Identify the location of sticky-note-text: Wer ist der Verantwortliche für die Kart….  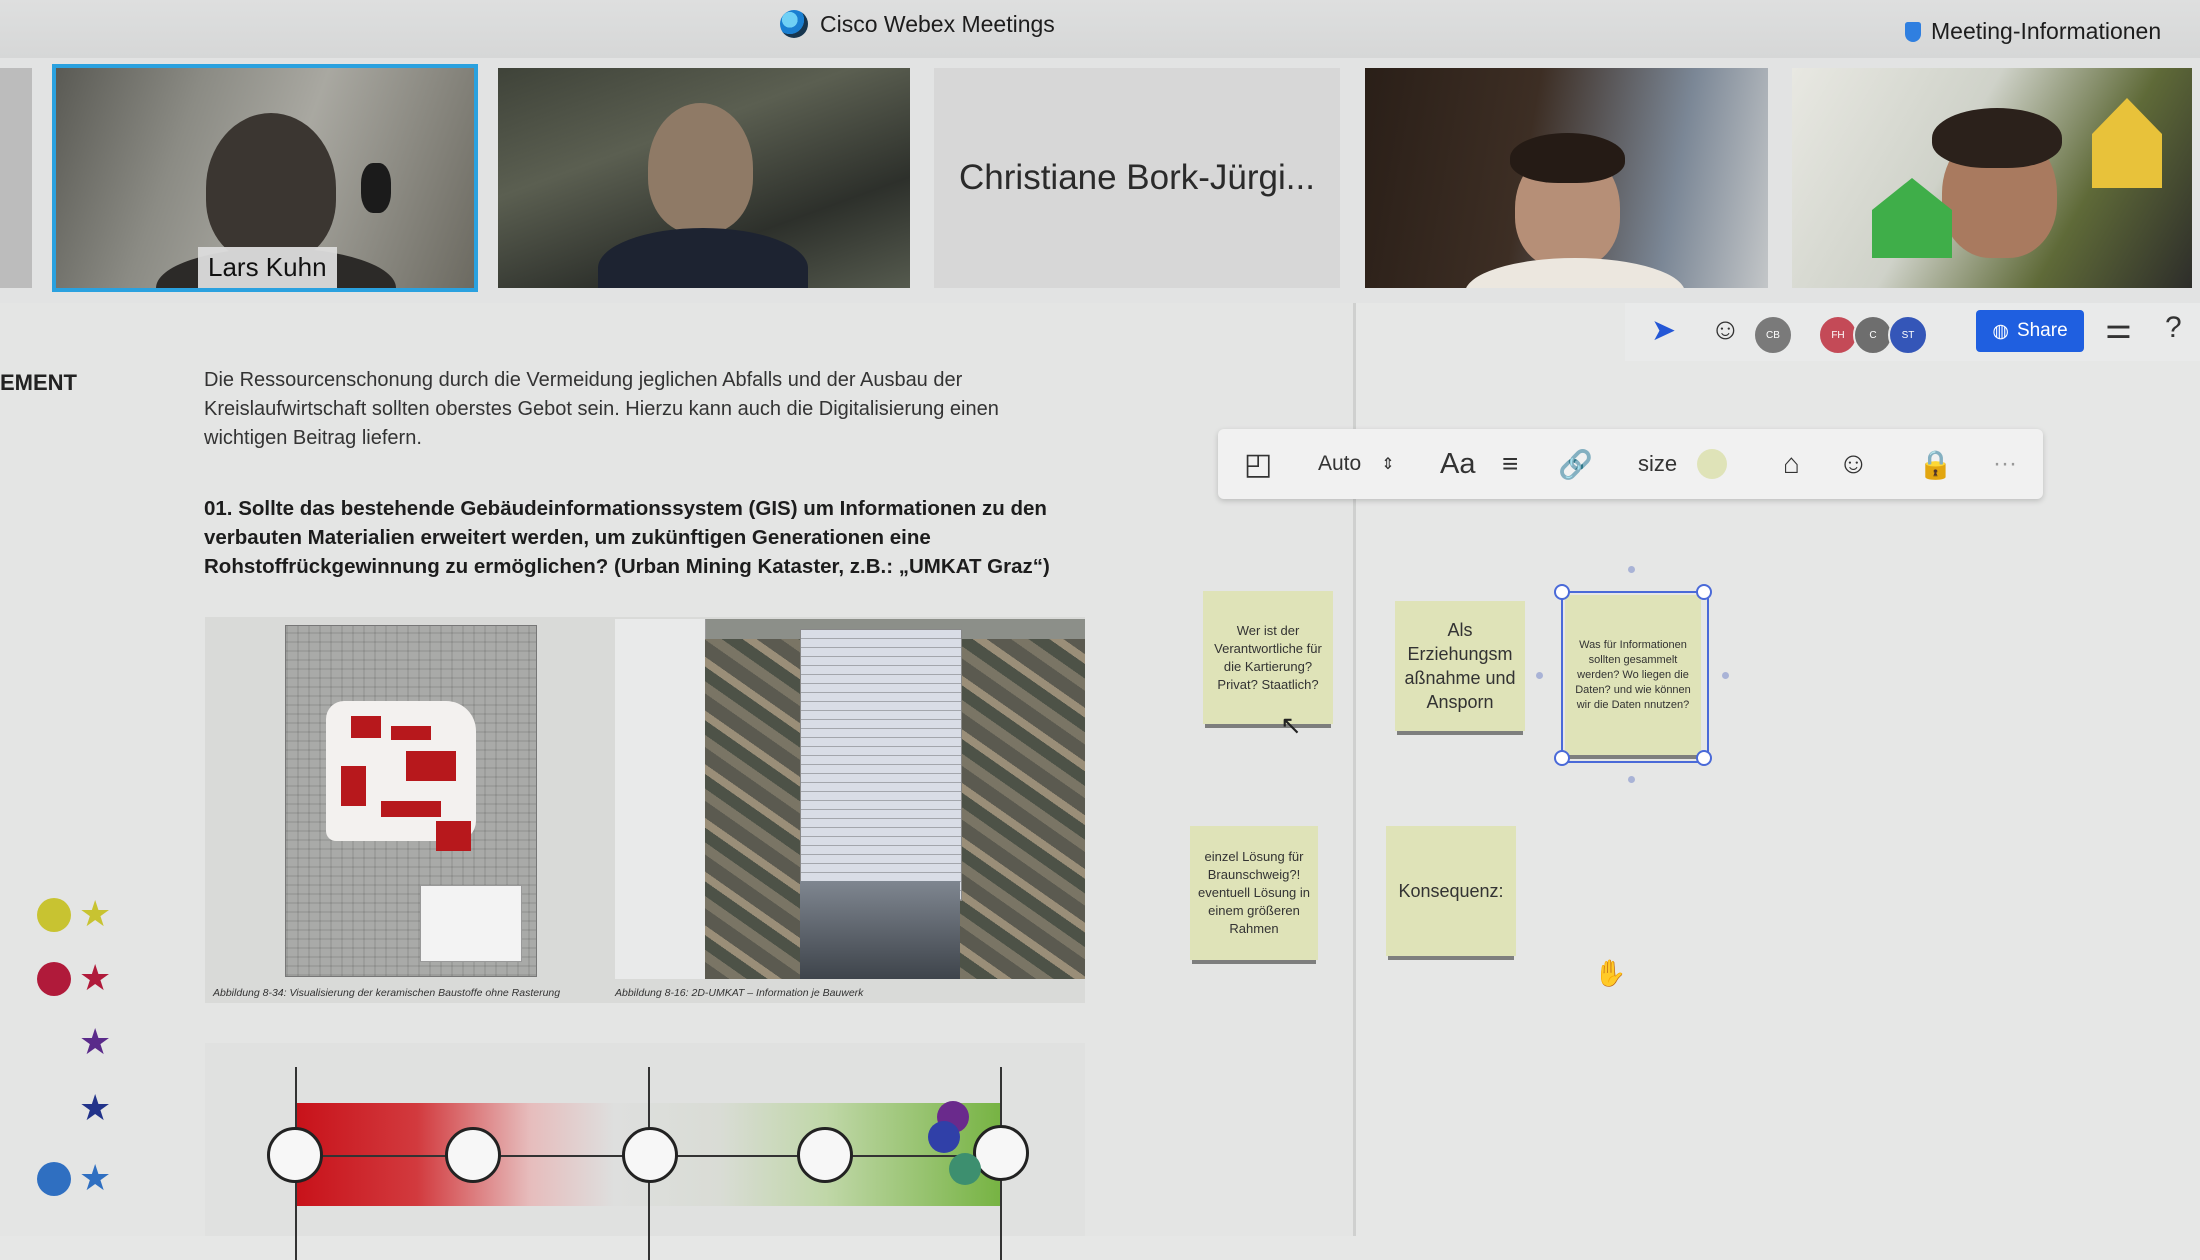
(1268, 657).